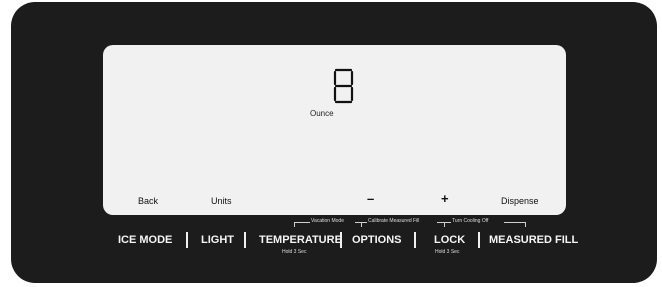 The height and width of the screenshot is (287, 662). What do you see at coordinates (445, 198) in the screenshot?
I see `plus-softkey: +` at bounding box center [445, 198].